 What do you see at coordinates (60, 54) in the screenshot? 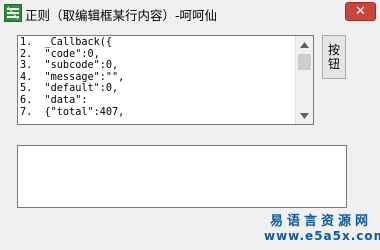
I see `code-line: 2. "code":0,` at bounding box center [60, 54].